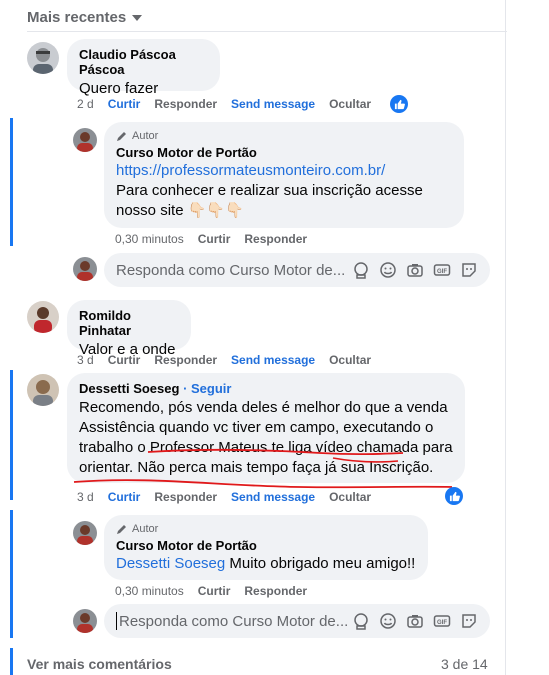  Describe the element at coordinates (143, 62) in the screenshot. I see `comment-author: Claudio Páscoa Páscoa` at that location.